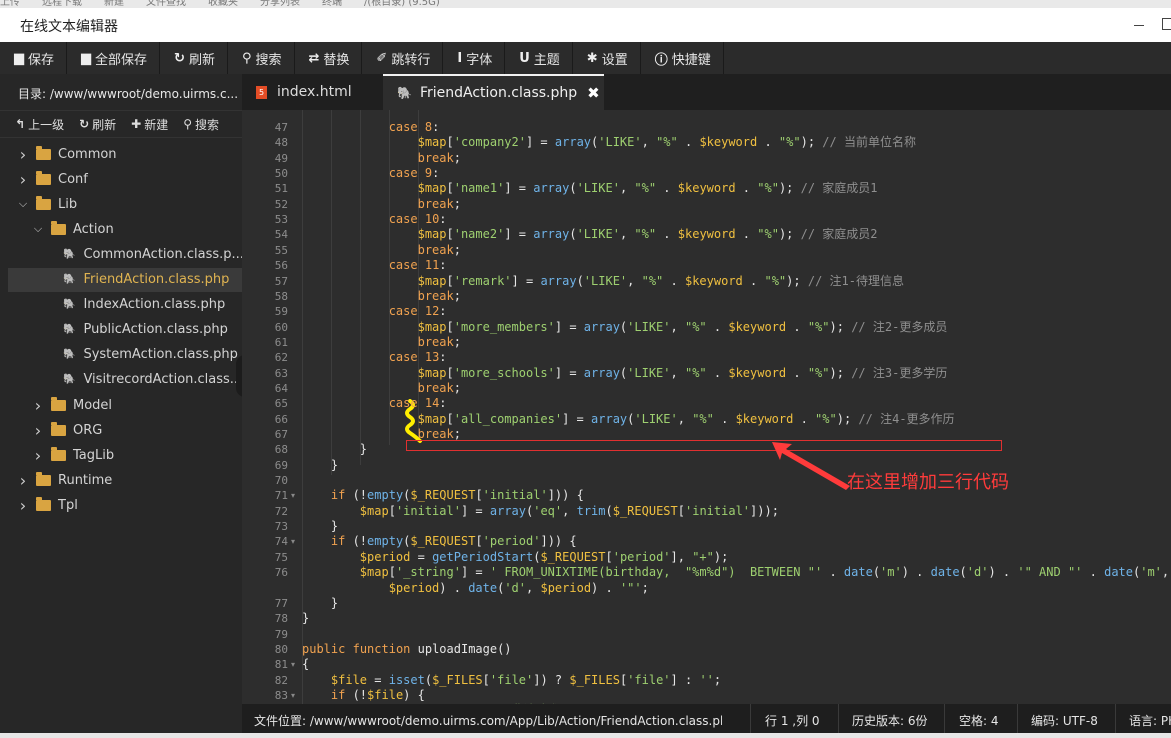 Image resolution: width=1171 pixels, height=738 pixels. What do you see at coordinates (457, 495) in the screenshot?
I see `code-text: if (!empty($_REQUEST['initial'])) {` at bounding box center [457, 495].